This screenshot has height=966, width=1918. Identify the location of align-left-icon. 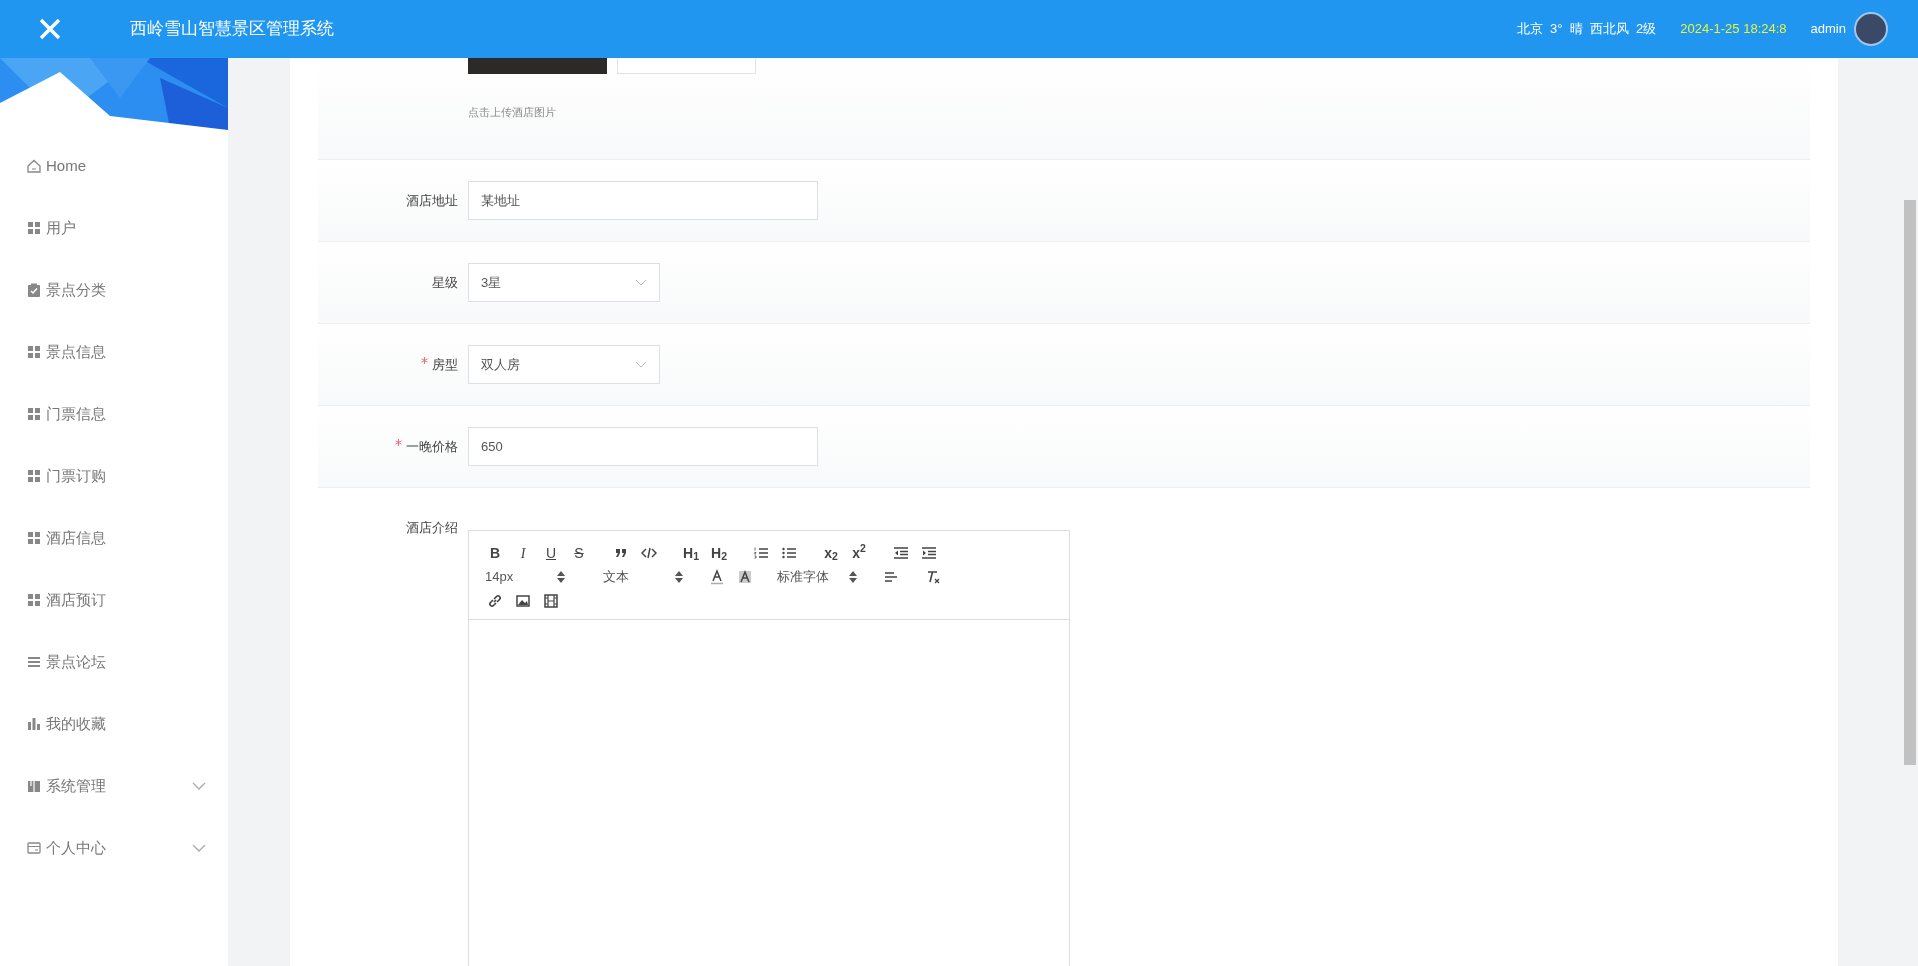
(891, 577).